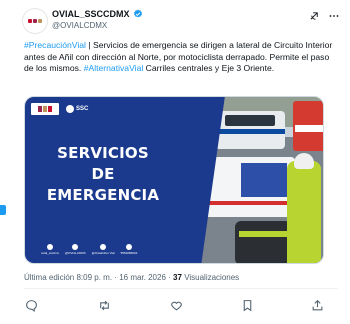 Image resolution: width=350 pixels, height=324 pixels. What do you see at coordinates (70, 109) in the screenshot?
I see `ssc-emblem-icon` at bounding box center [70, 109].